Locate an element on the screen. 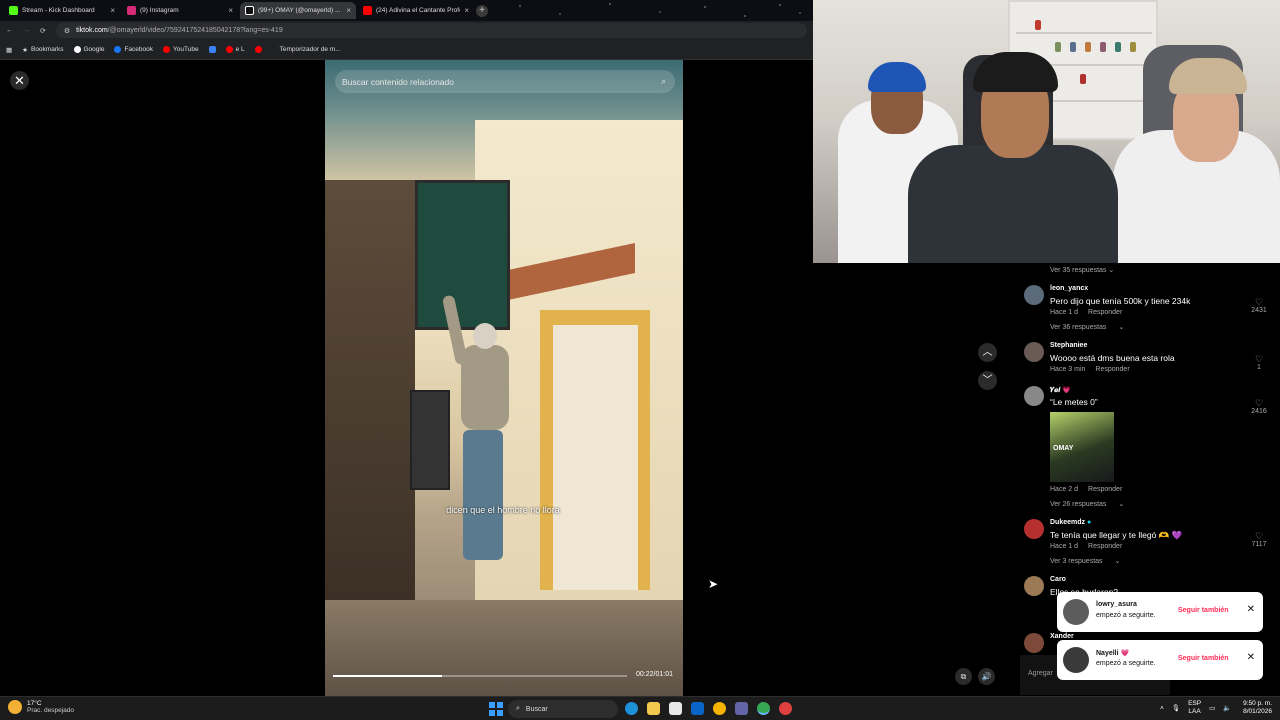 This screenshot has width=1280, height=720. store-icon is located at coordinates (675, 708).